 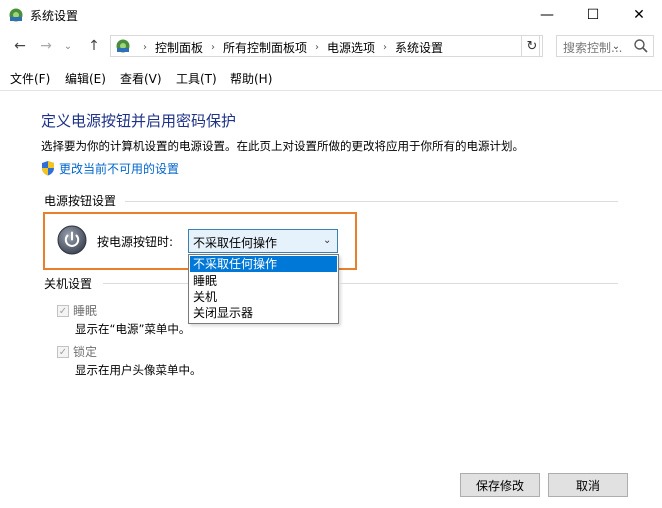 I want to click on power-icon, so click(x=72, y=240).